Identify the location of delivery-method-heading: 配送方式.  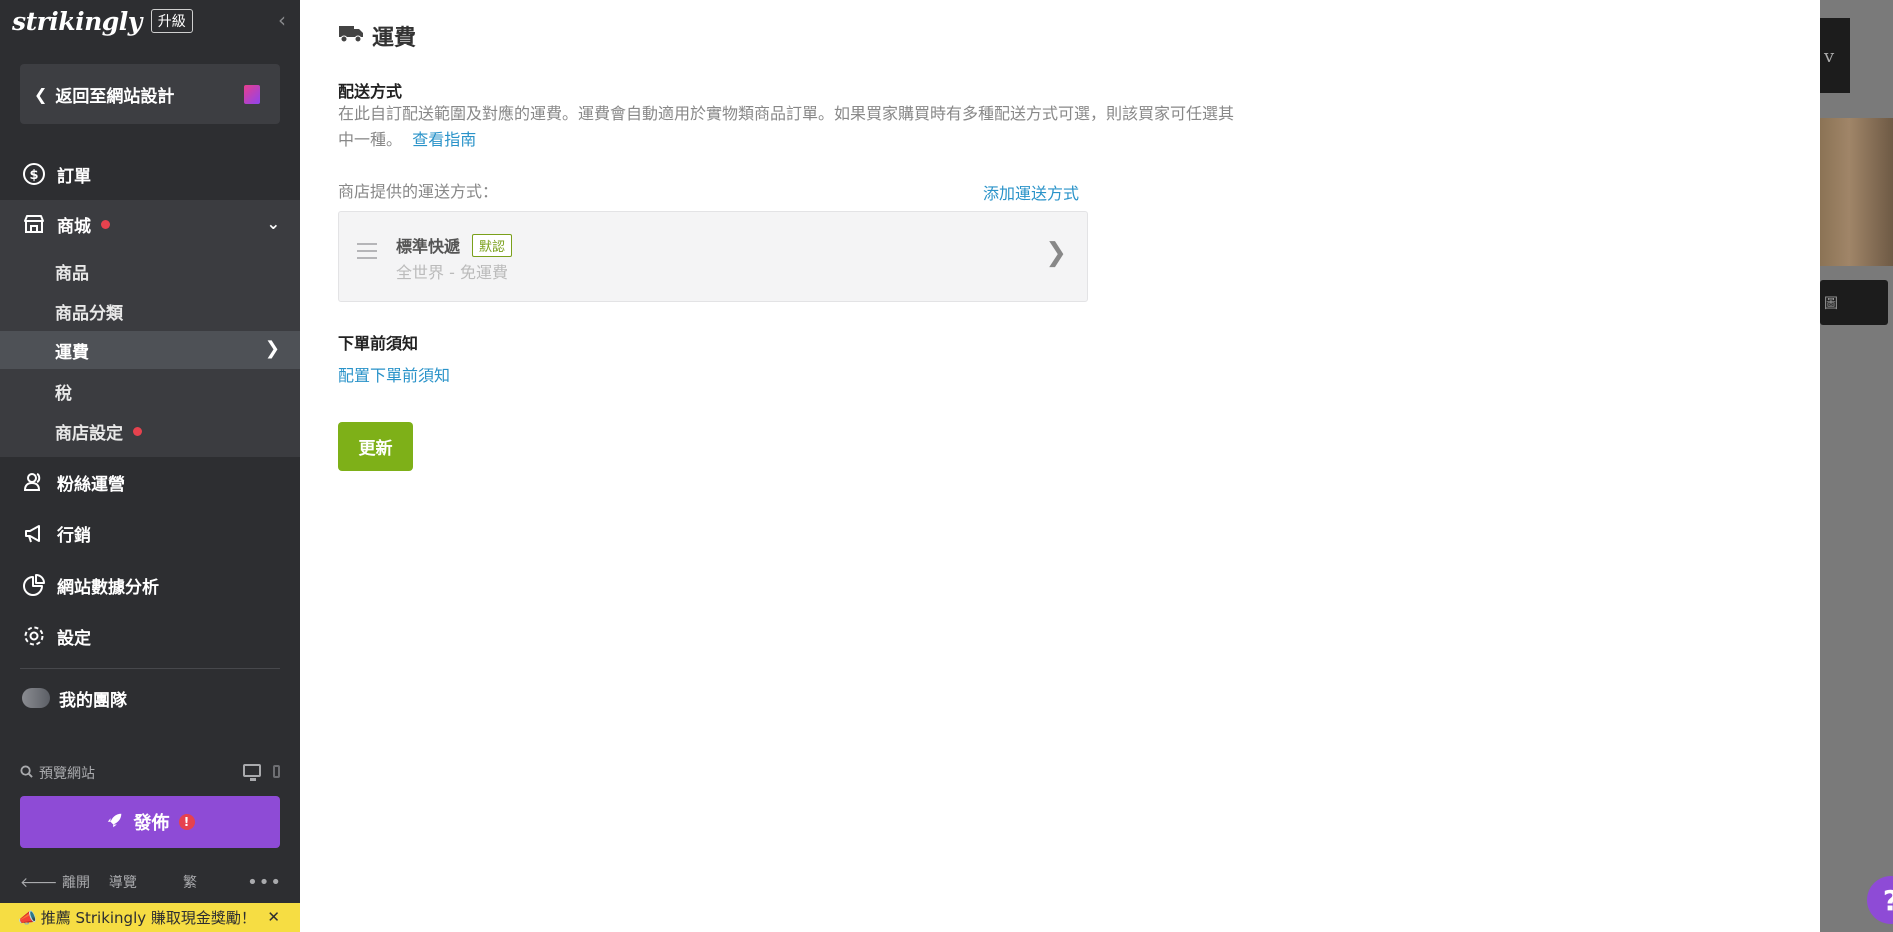
(370, 91).